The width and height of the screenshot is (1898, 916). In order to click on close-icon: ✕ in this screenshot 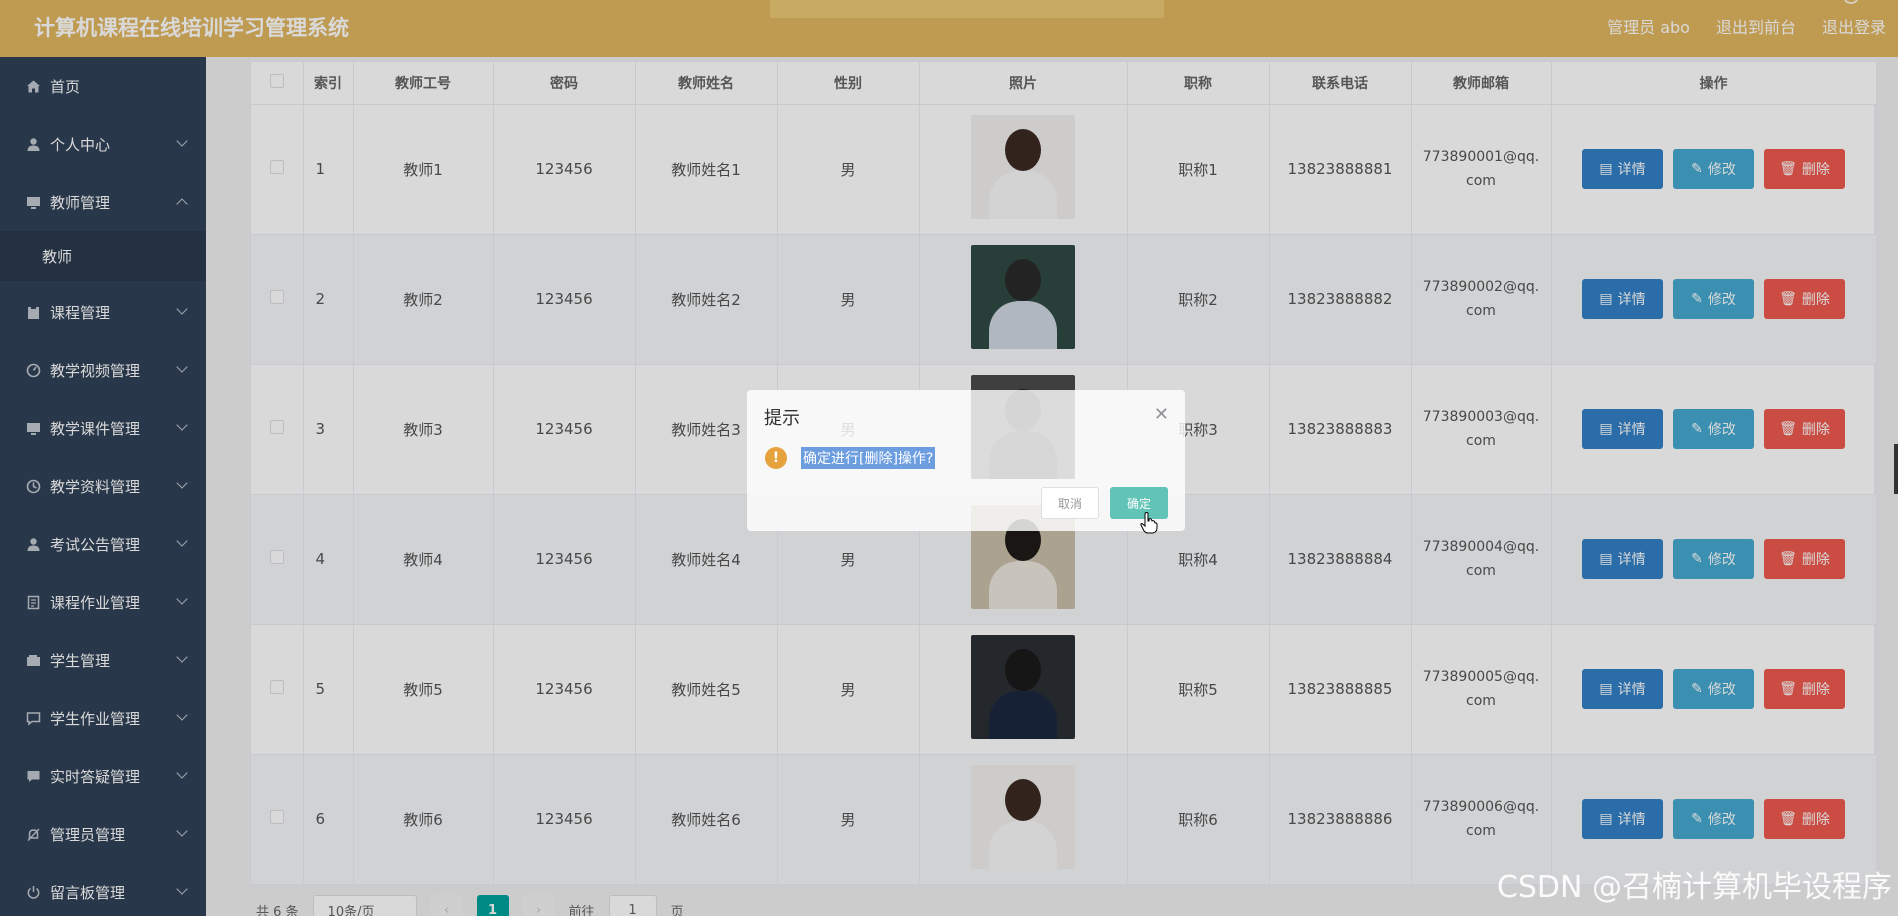, I will do `click(1161, 414)`.